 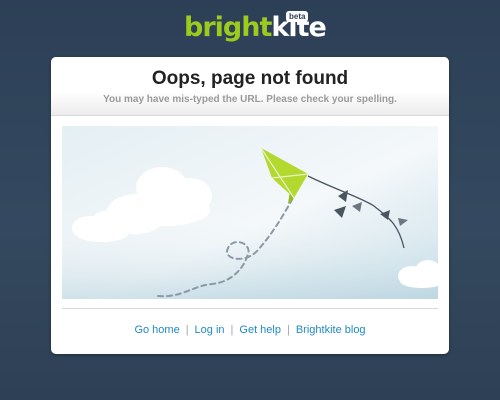 I want to click on brightkite-logo: brightkite beta, so click(x=255, y=30).